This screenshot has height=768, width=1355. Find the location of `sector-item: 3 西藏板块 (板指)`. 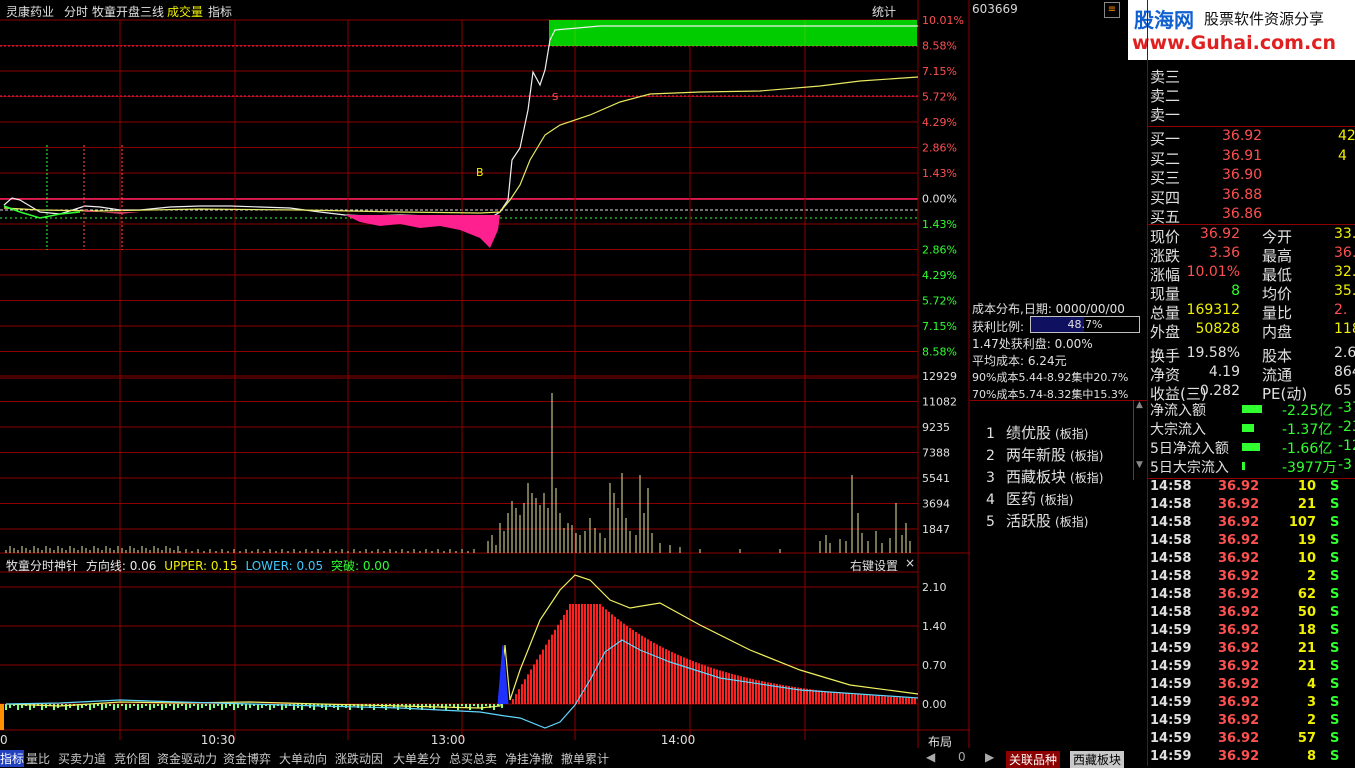

sector-item: 3 西藏板块 (板指) is located at coordinates (1061, 477).